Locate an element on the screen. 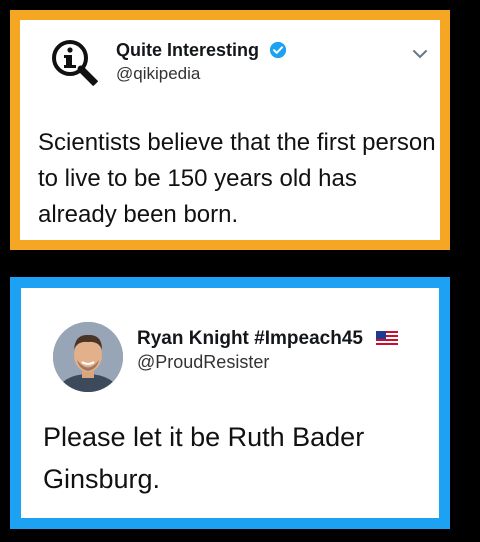  display-name-text: Ryan Knight #Impeach45 is located at coordinates (250, 338).